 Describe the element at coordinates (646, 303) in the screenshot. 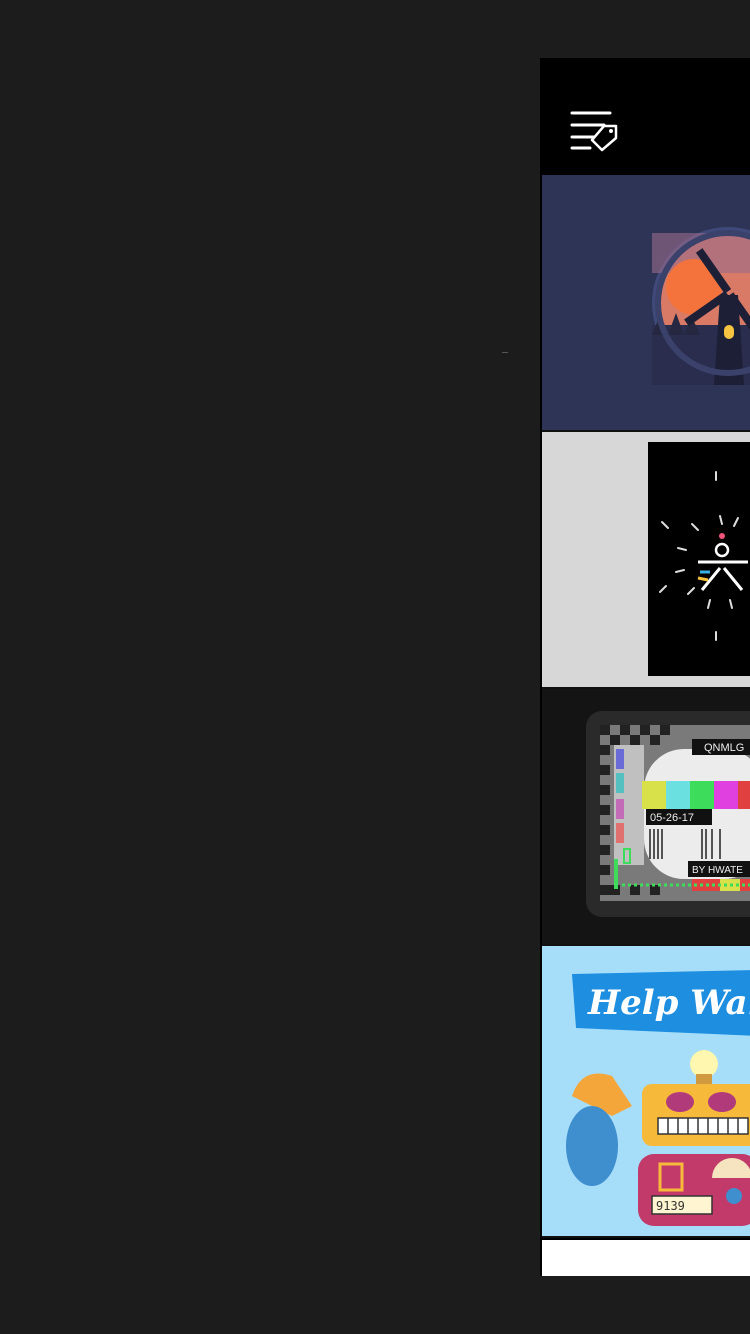

I see `tile-windmill` at that location.